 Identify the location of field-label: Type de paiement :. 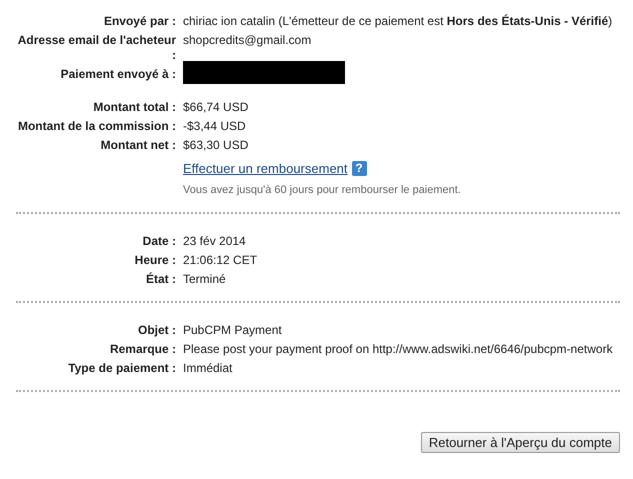
(121, 368).